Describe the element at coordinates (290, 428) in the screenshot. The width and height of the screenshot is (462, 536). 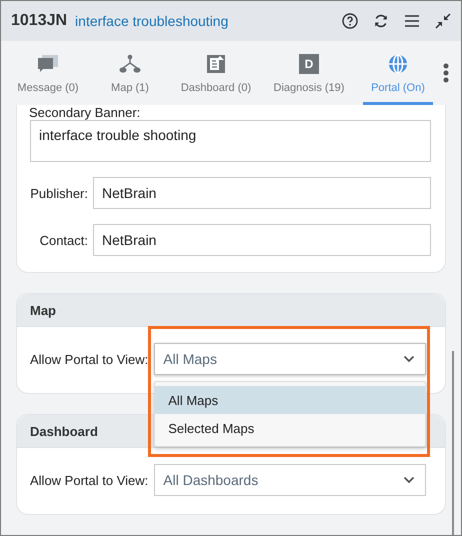
I see `dropdown-option: Selected Maps` at that location.